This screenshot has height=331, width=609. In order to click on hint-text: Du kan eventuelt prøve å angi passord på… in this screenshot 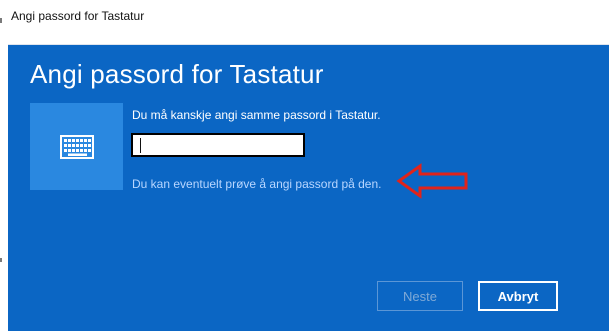, I will do `click(257, 184)`.